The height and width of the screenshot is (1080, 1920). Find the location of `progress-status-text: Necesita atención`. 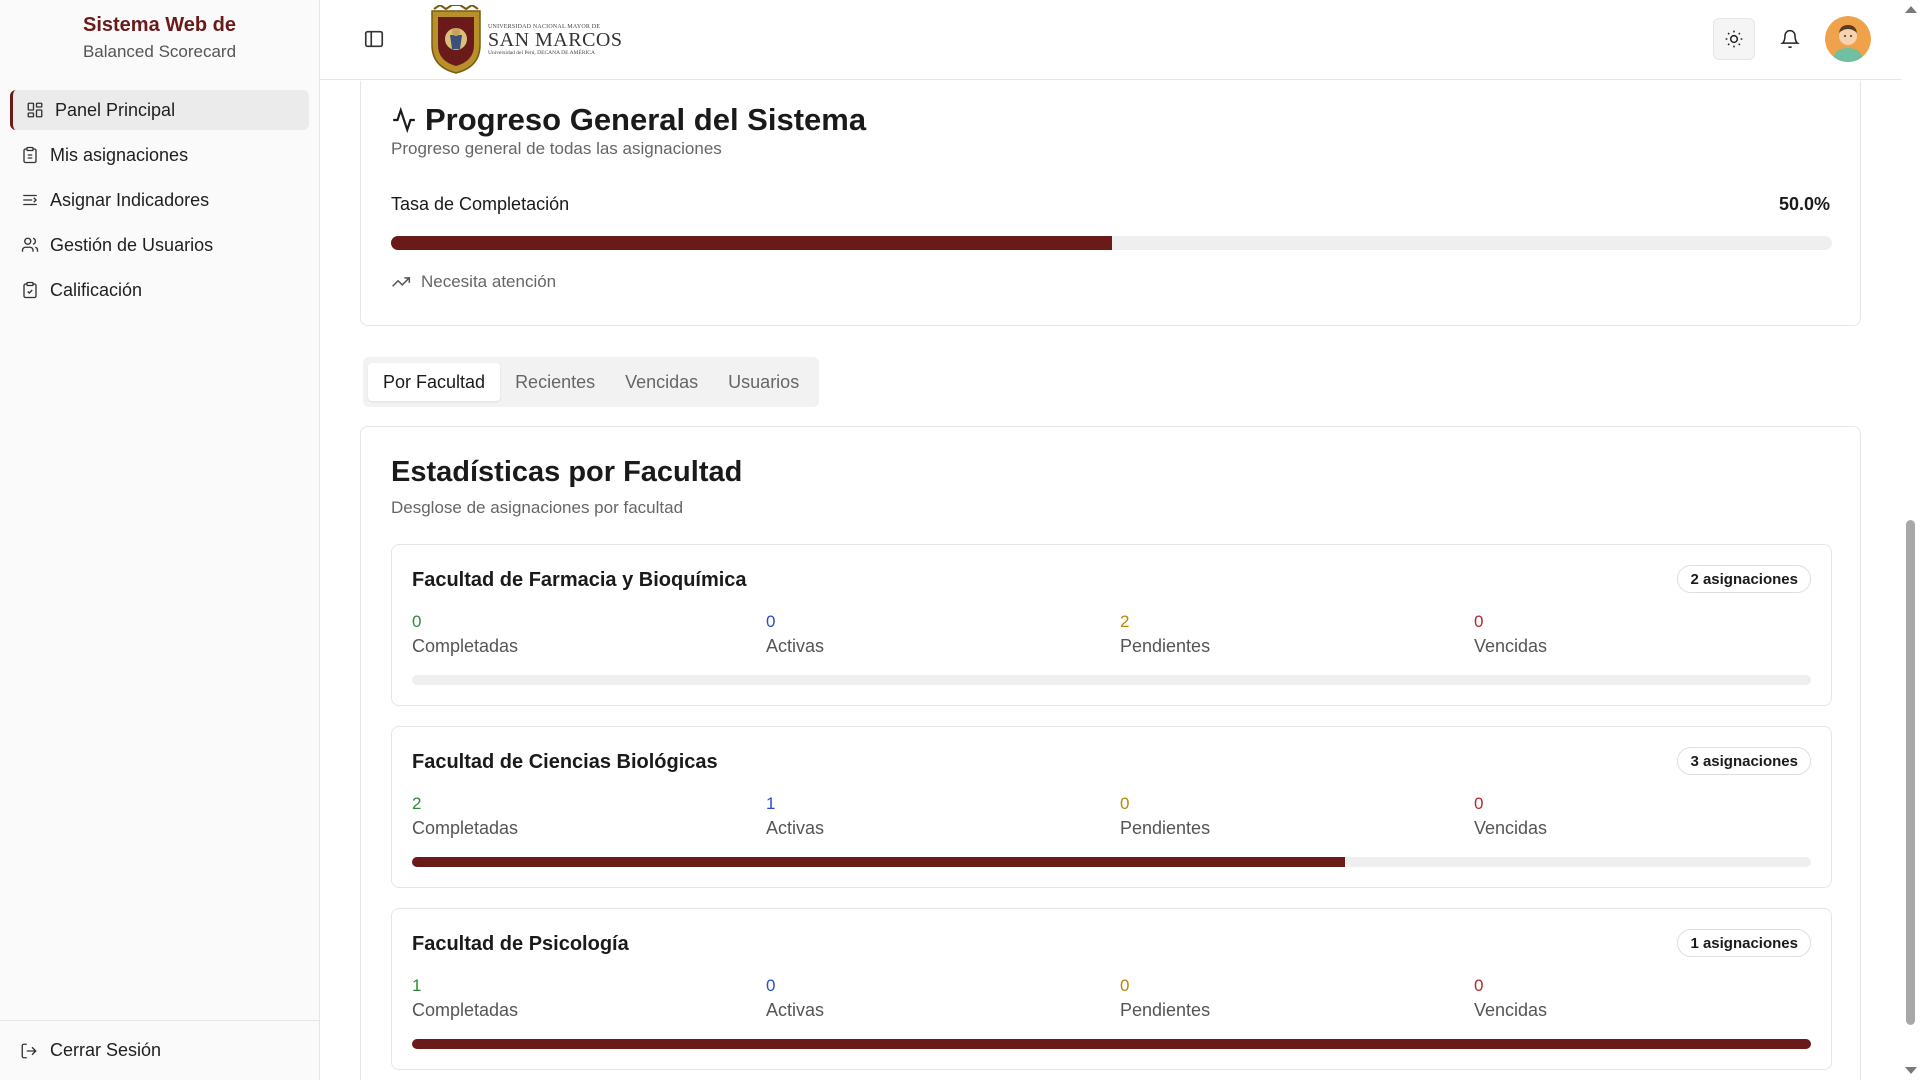

progress-status-text: Necesita atención is located at coordinates (489, 281).